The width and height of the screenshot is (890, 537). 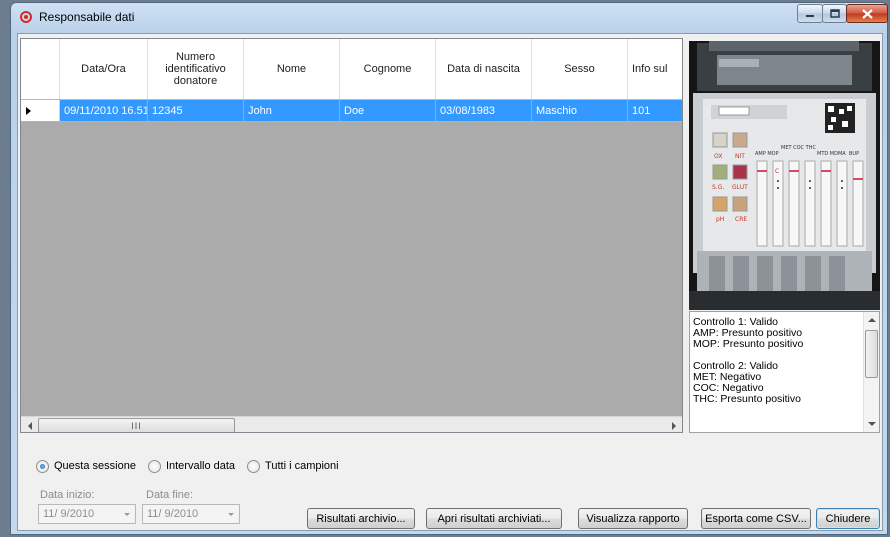 What do you see at coordinates (173, 514) in the screenshot?
I see `end-date-value: 11/ 9/2010` at bounding box center [173, 514].